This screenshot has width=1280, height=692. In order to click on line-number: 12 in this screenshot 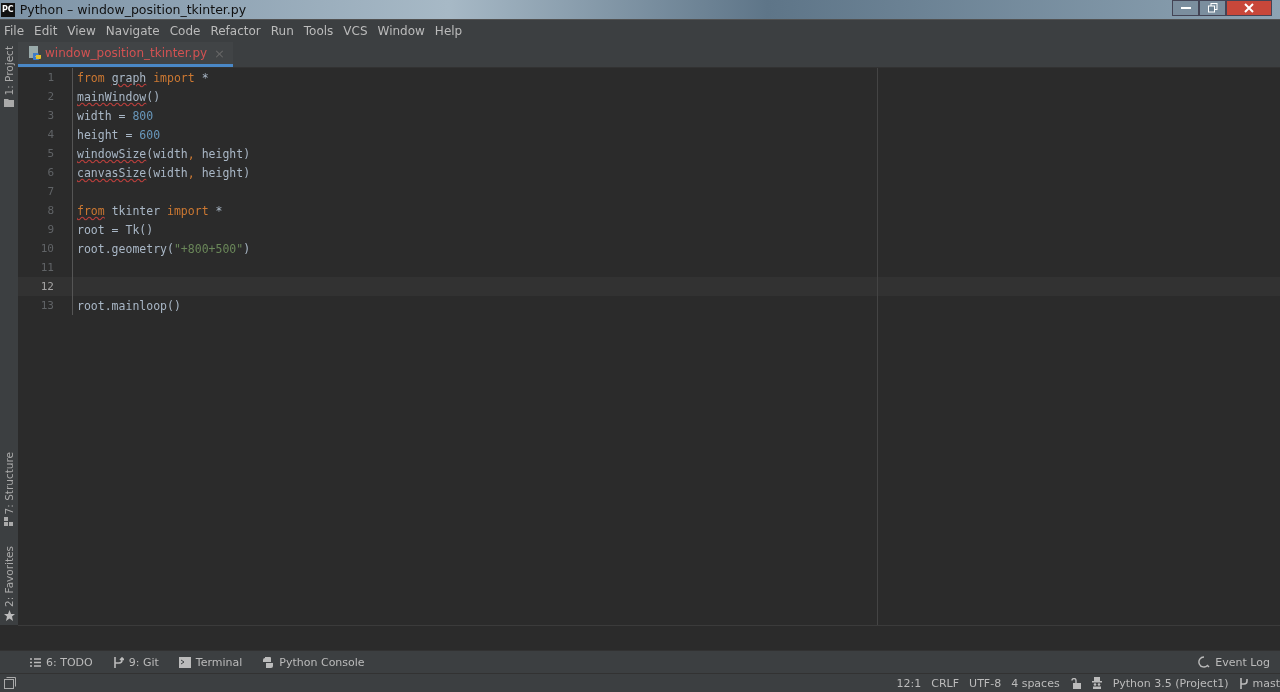, I will do `click(45, 286)`.